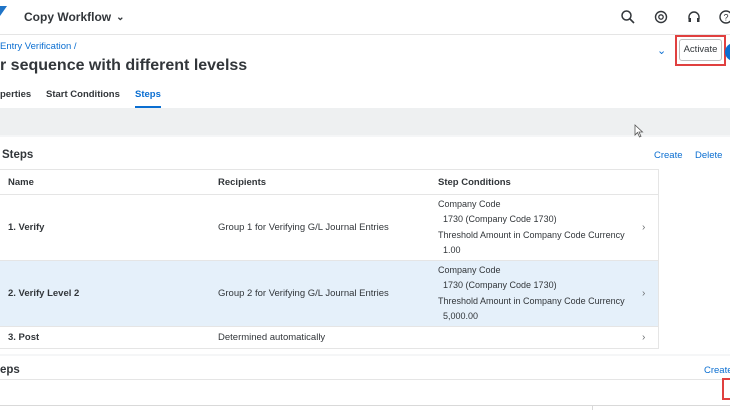 The image size is (730, 410). I want to click on activate-button: Activate, so click(700, 50).